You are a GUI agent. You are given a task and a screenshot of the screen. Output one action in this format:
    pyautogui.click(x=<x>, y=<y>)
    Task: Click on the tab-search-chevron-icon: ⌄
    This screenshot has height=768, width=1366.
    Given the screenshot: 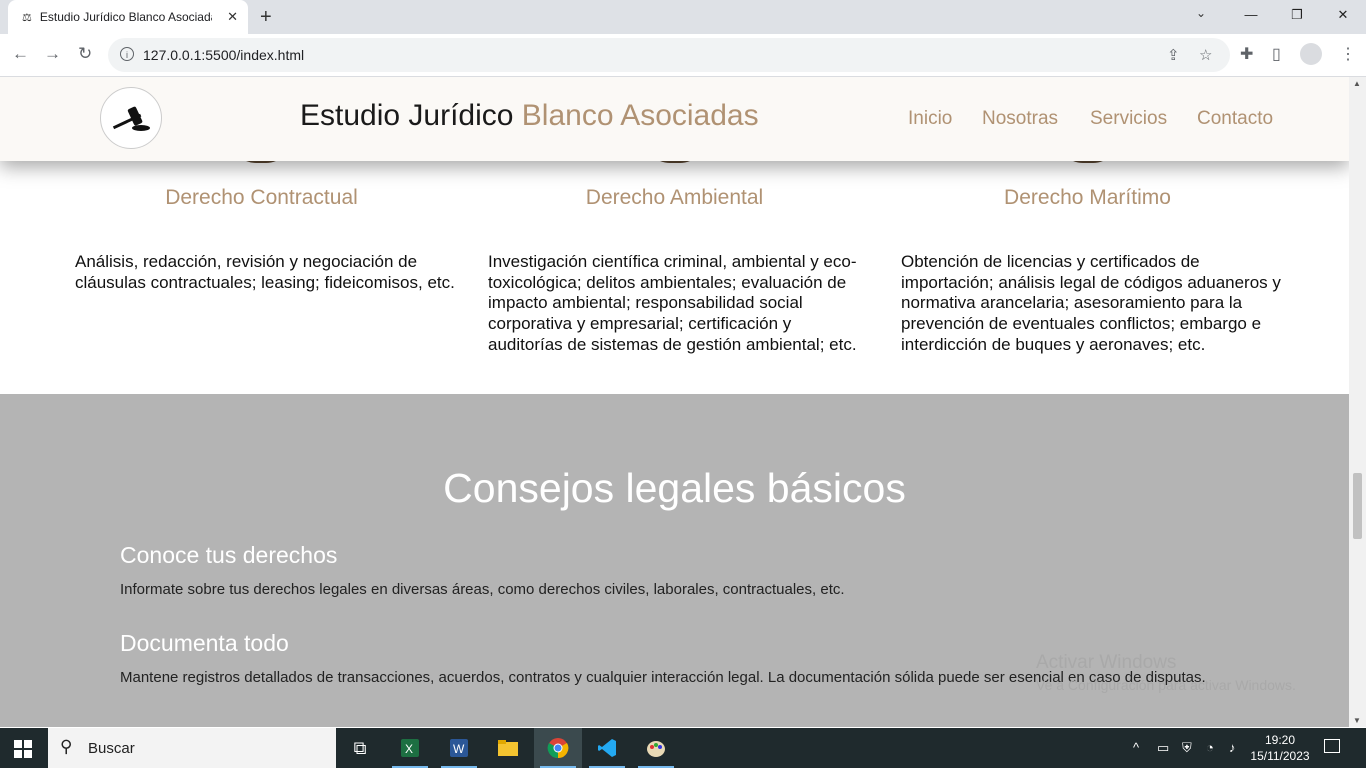 What is the action you would take?
    pyautogui.click(x=1201, y=13)
    